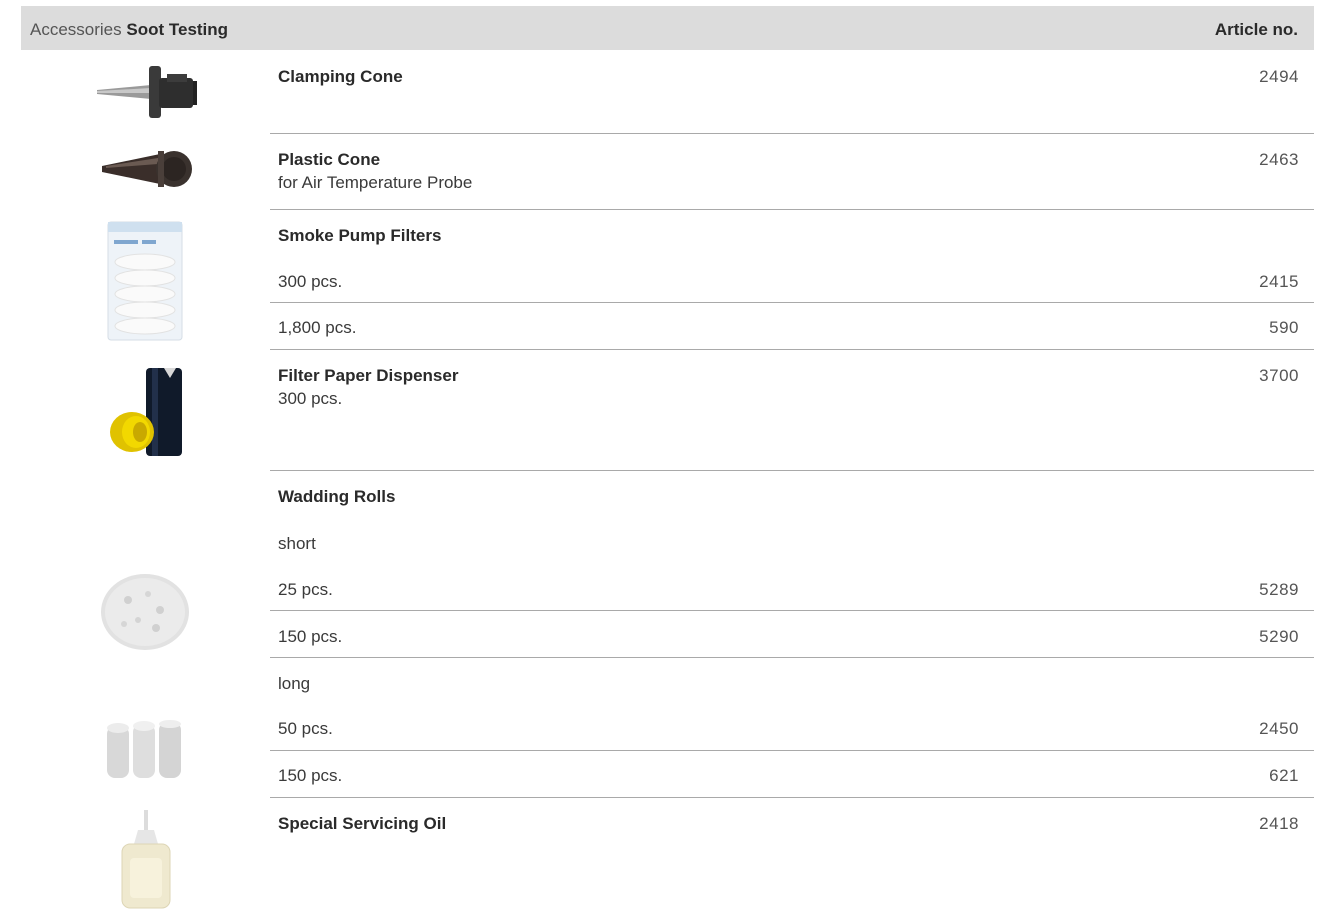 The width and height of the screenshot is (1329, 914). Describe the element at coordinates (146, 859) in the screenshot. I see `oil-bottle-image` at that location.